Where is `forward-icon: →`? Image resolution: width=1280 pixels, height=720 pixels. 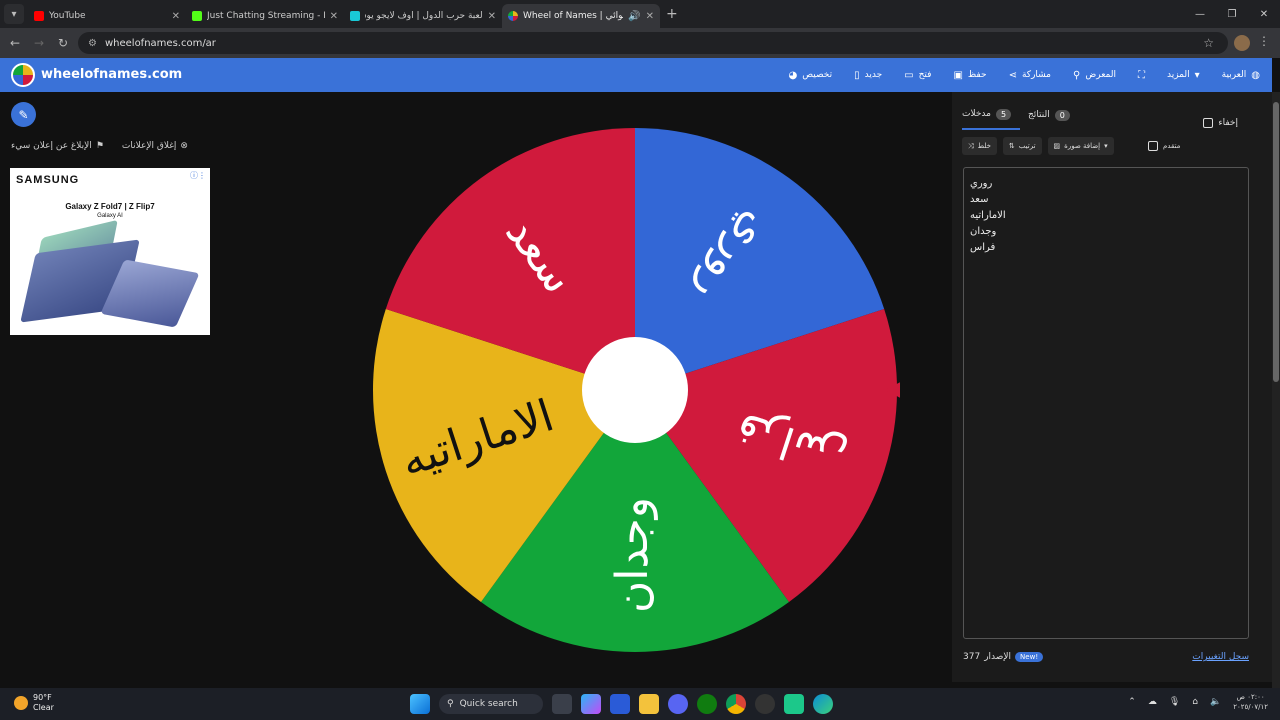
forward-icon: → is located at coordinates (39, 43).